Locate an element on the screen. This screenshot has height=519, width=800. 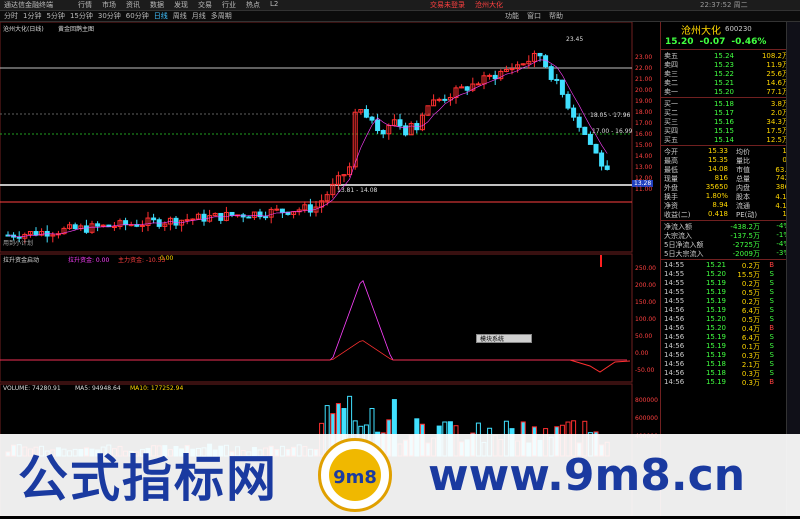
flow-row: 5日大宗流入 -2009万 -3% is located at coordinates (730, 253).